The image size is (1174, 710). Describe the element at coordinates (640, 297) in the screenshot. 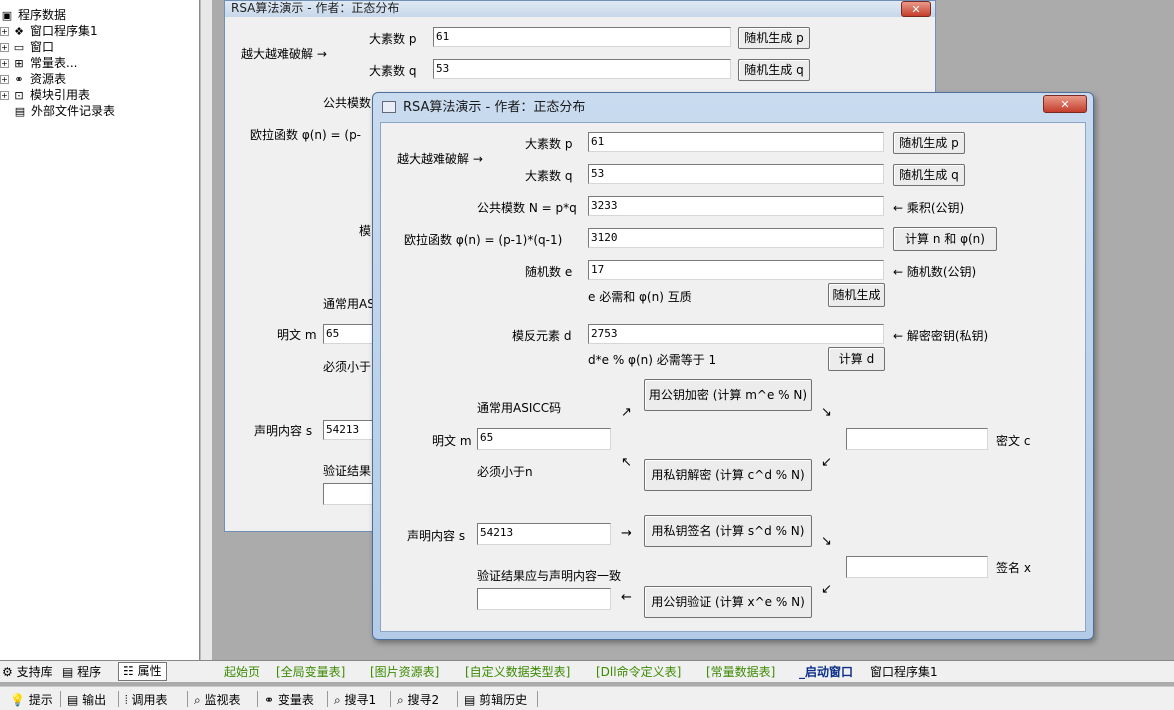

I see `e-hint: e 必需和 φ(n) 互质` at that location.